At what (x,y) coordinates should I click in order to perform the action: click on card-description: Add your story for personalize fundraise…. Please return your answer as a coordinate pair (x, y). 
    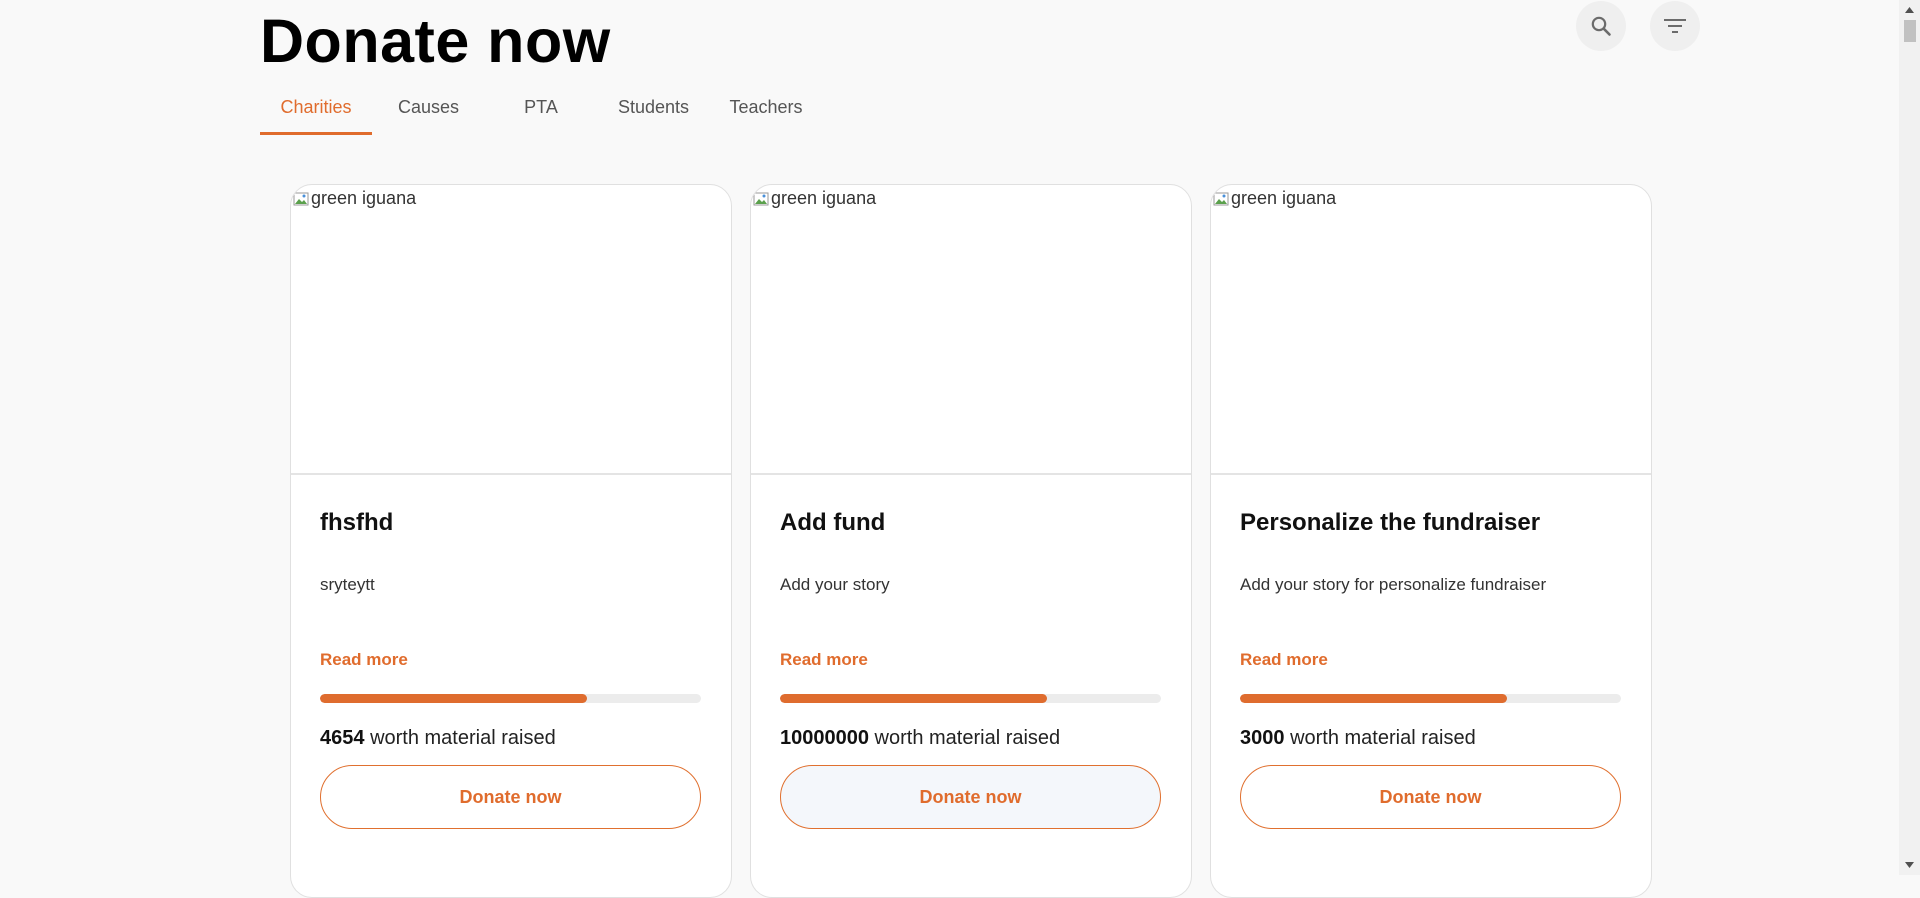
    Looking at the image, I should click on (1393, 584).